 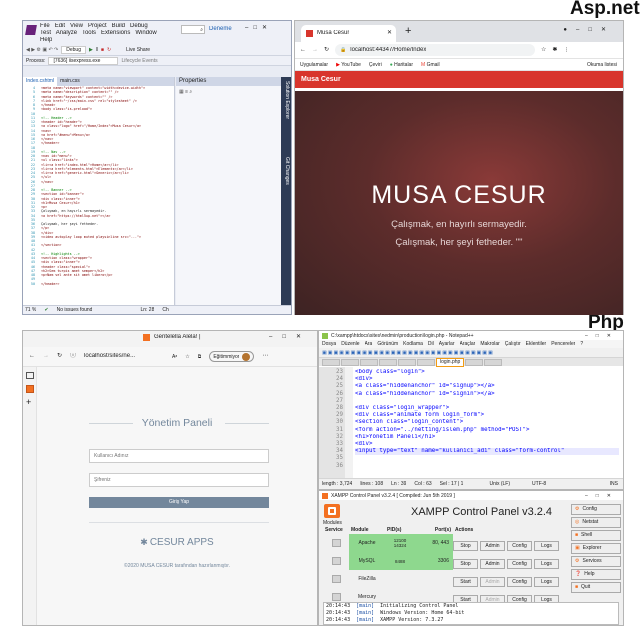 I want to click on xampp-explorer-button: ▣ Explorer, so click(x=596, y=548).